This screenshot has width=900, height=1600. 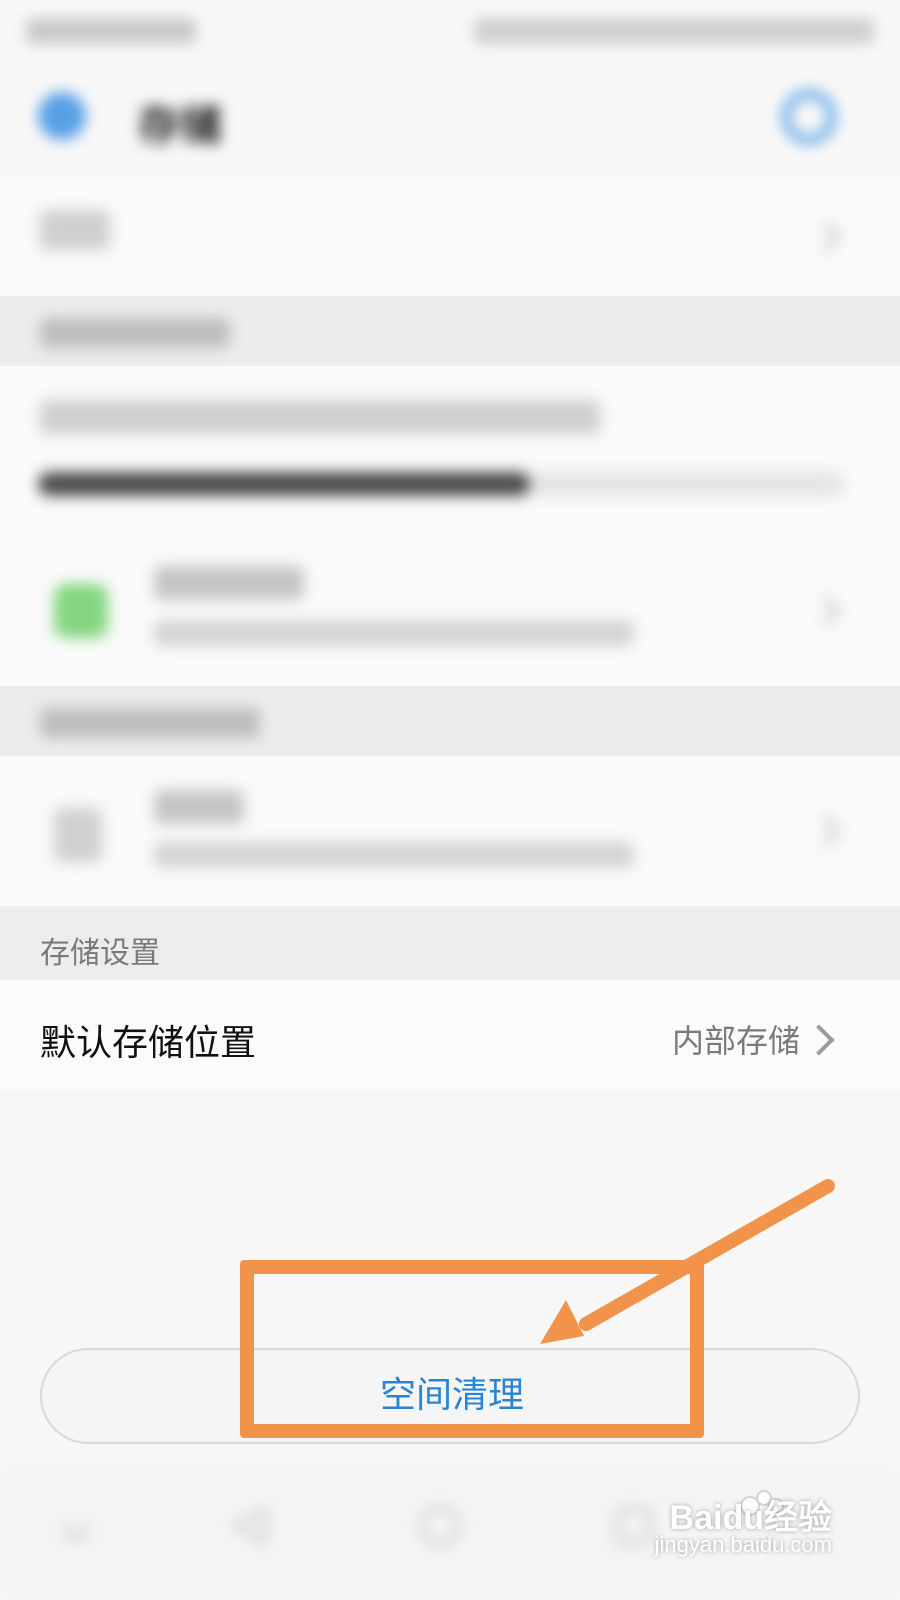 I want to click on storage-progress-bar, so click(x=441, y=484).